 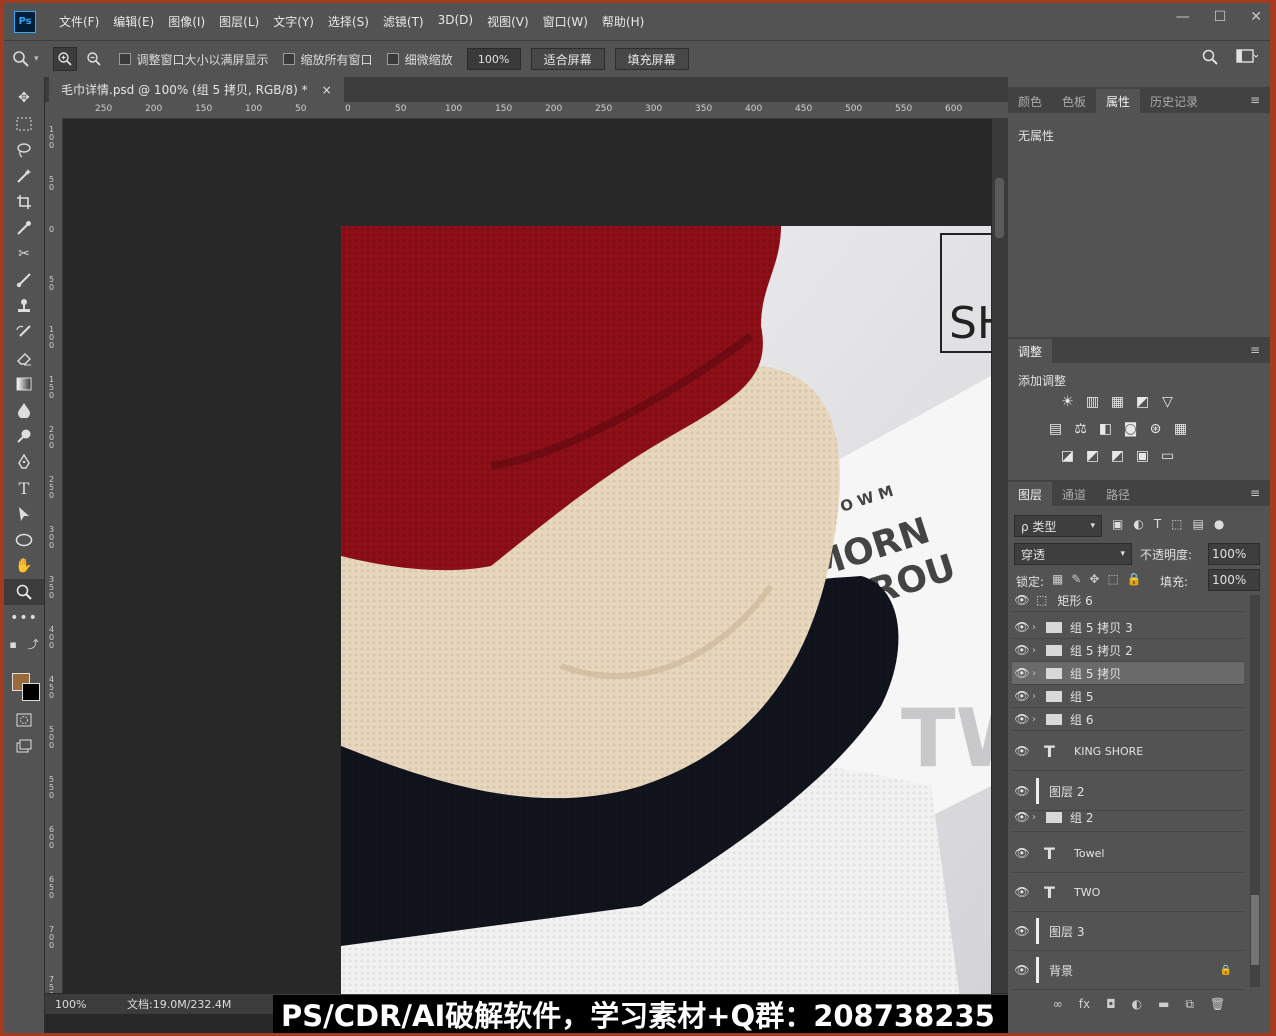 I want to click on smart-object-filter-icon: ▤, so click(x=1198, y=524).